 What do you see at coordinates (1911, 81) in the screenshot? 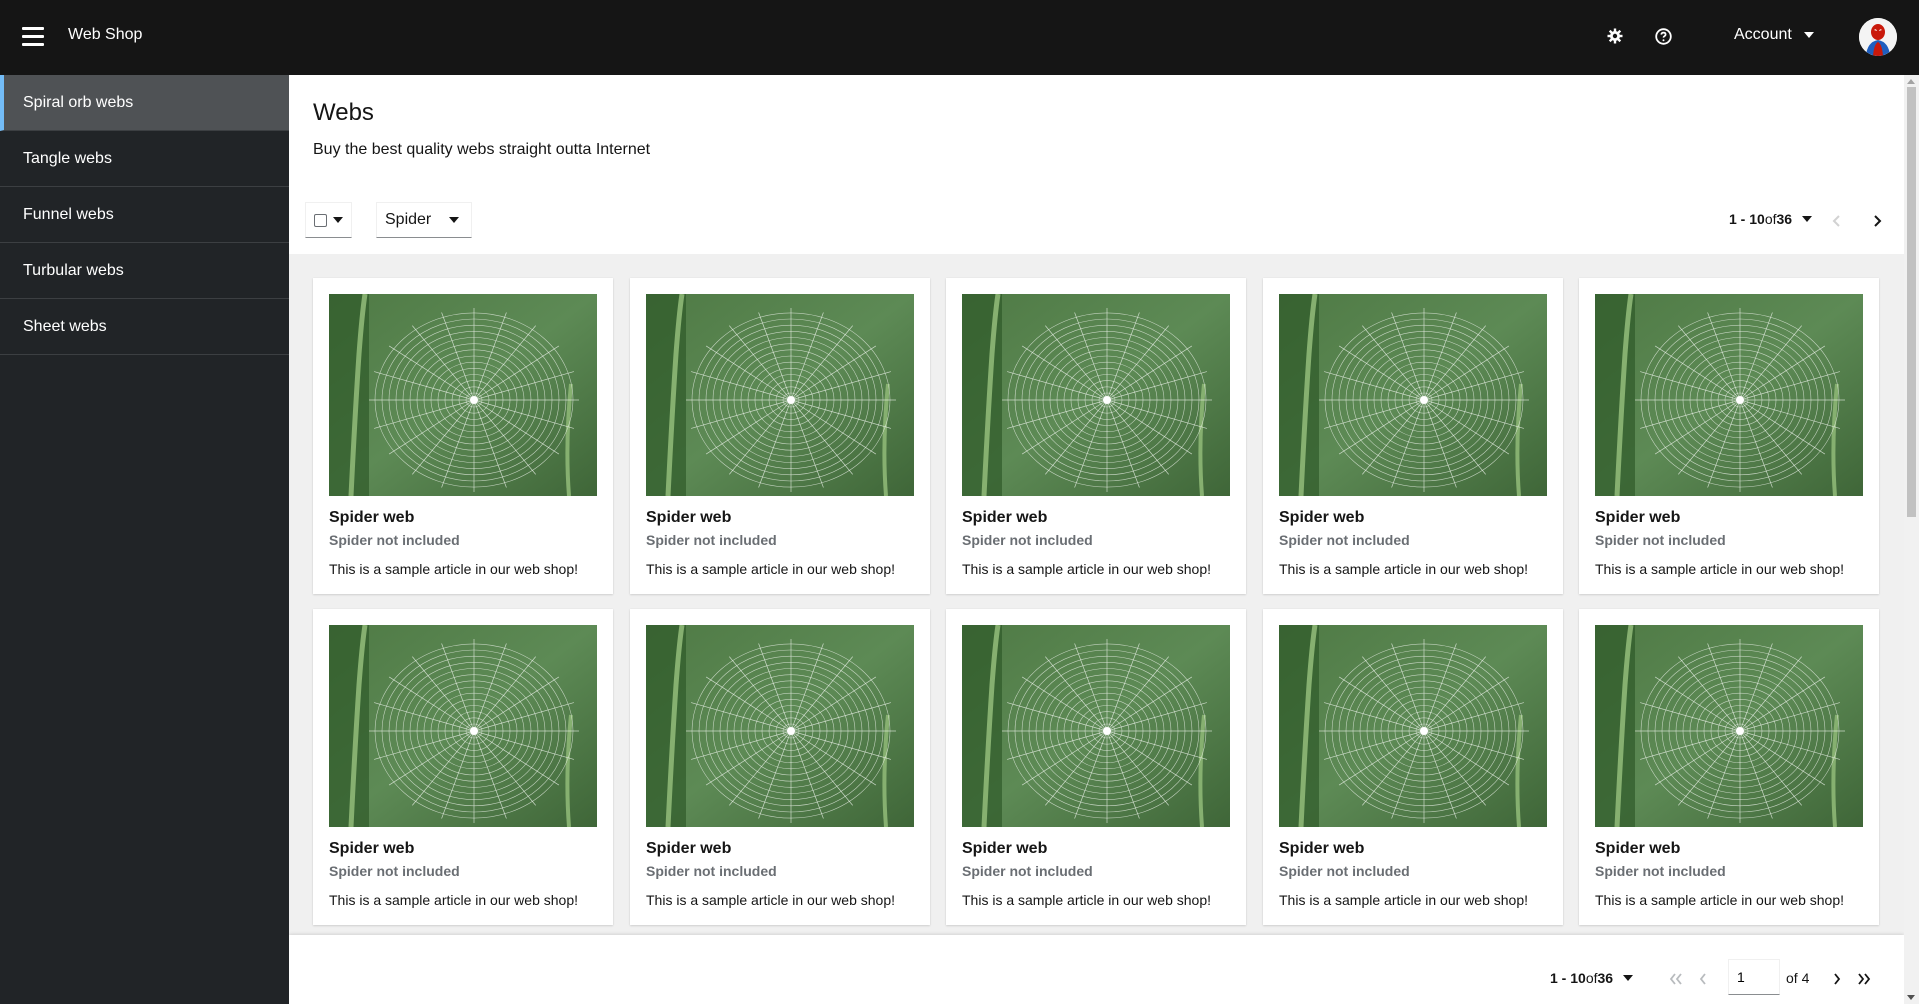
I see `scroll-up-arrow` at bounding box center [1911, 81].